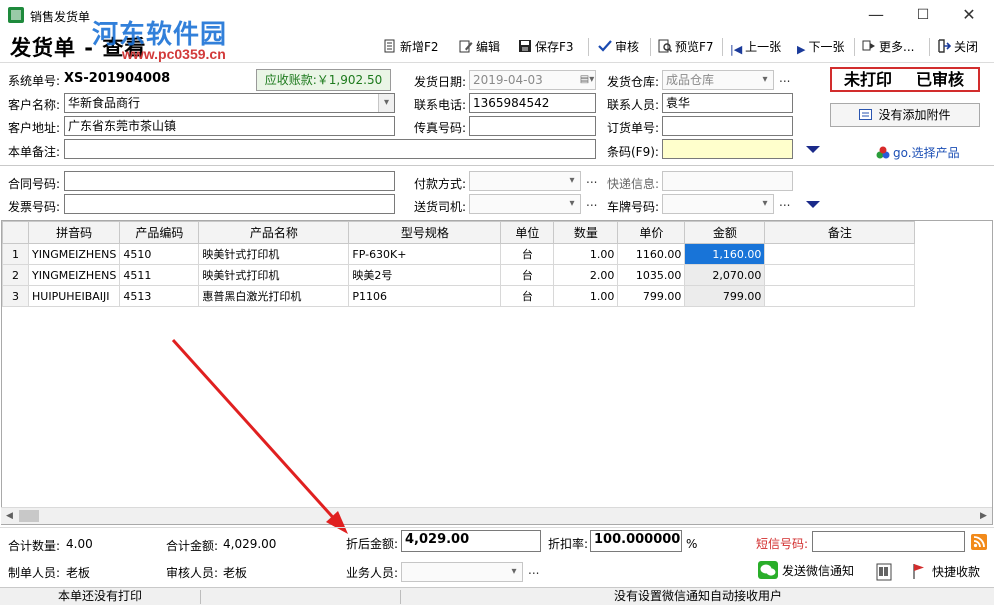  Describe the element at coordinates (372, 544) in the screenshot. I see `discounted-label: 折后金额:` at that location.